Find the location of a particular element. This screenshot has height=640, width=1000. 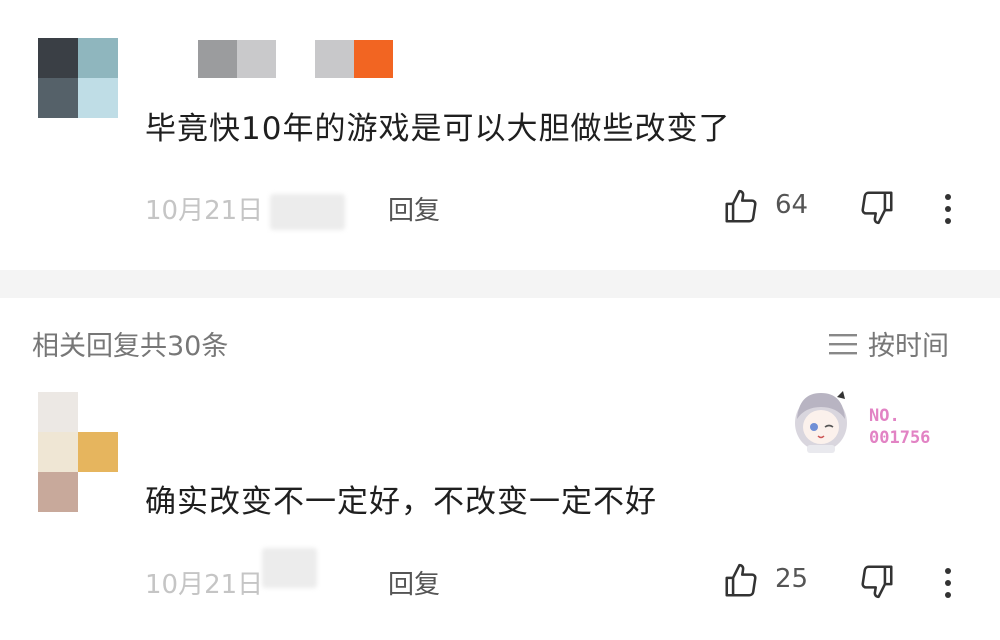

comment-text: 确实改变不一定好，不改变一定不好 is located at coordinates (401, 502).